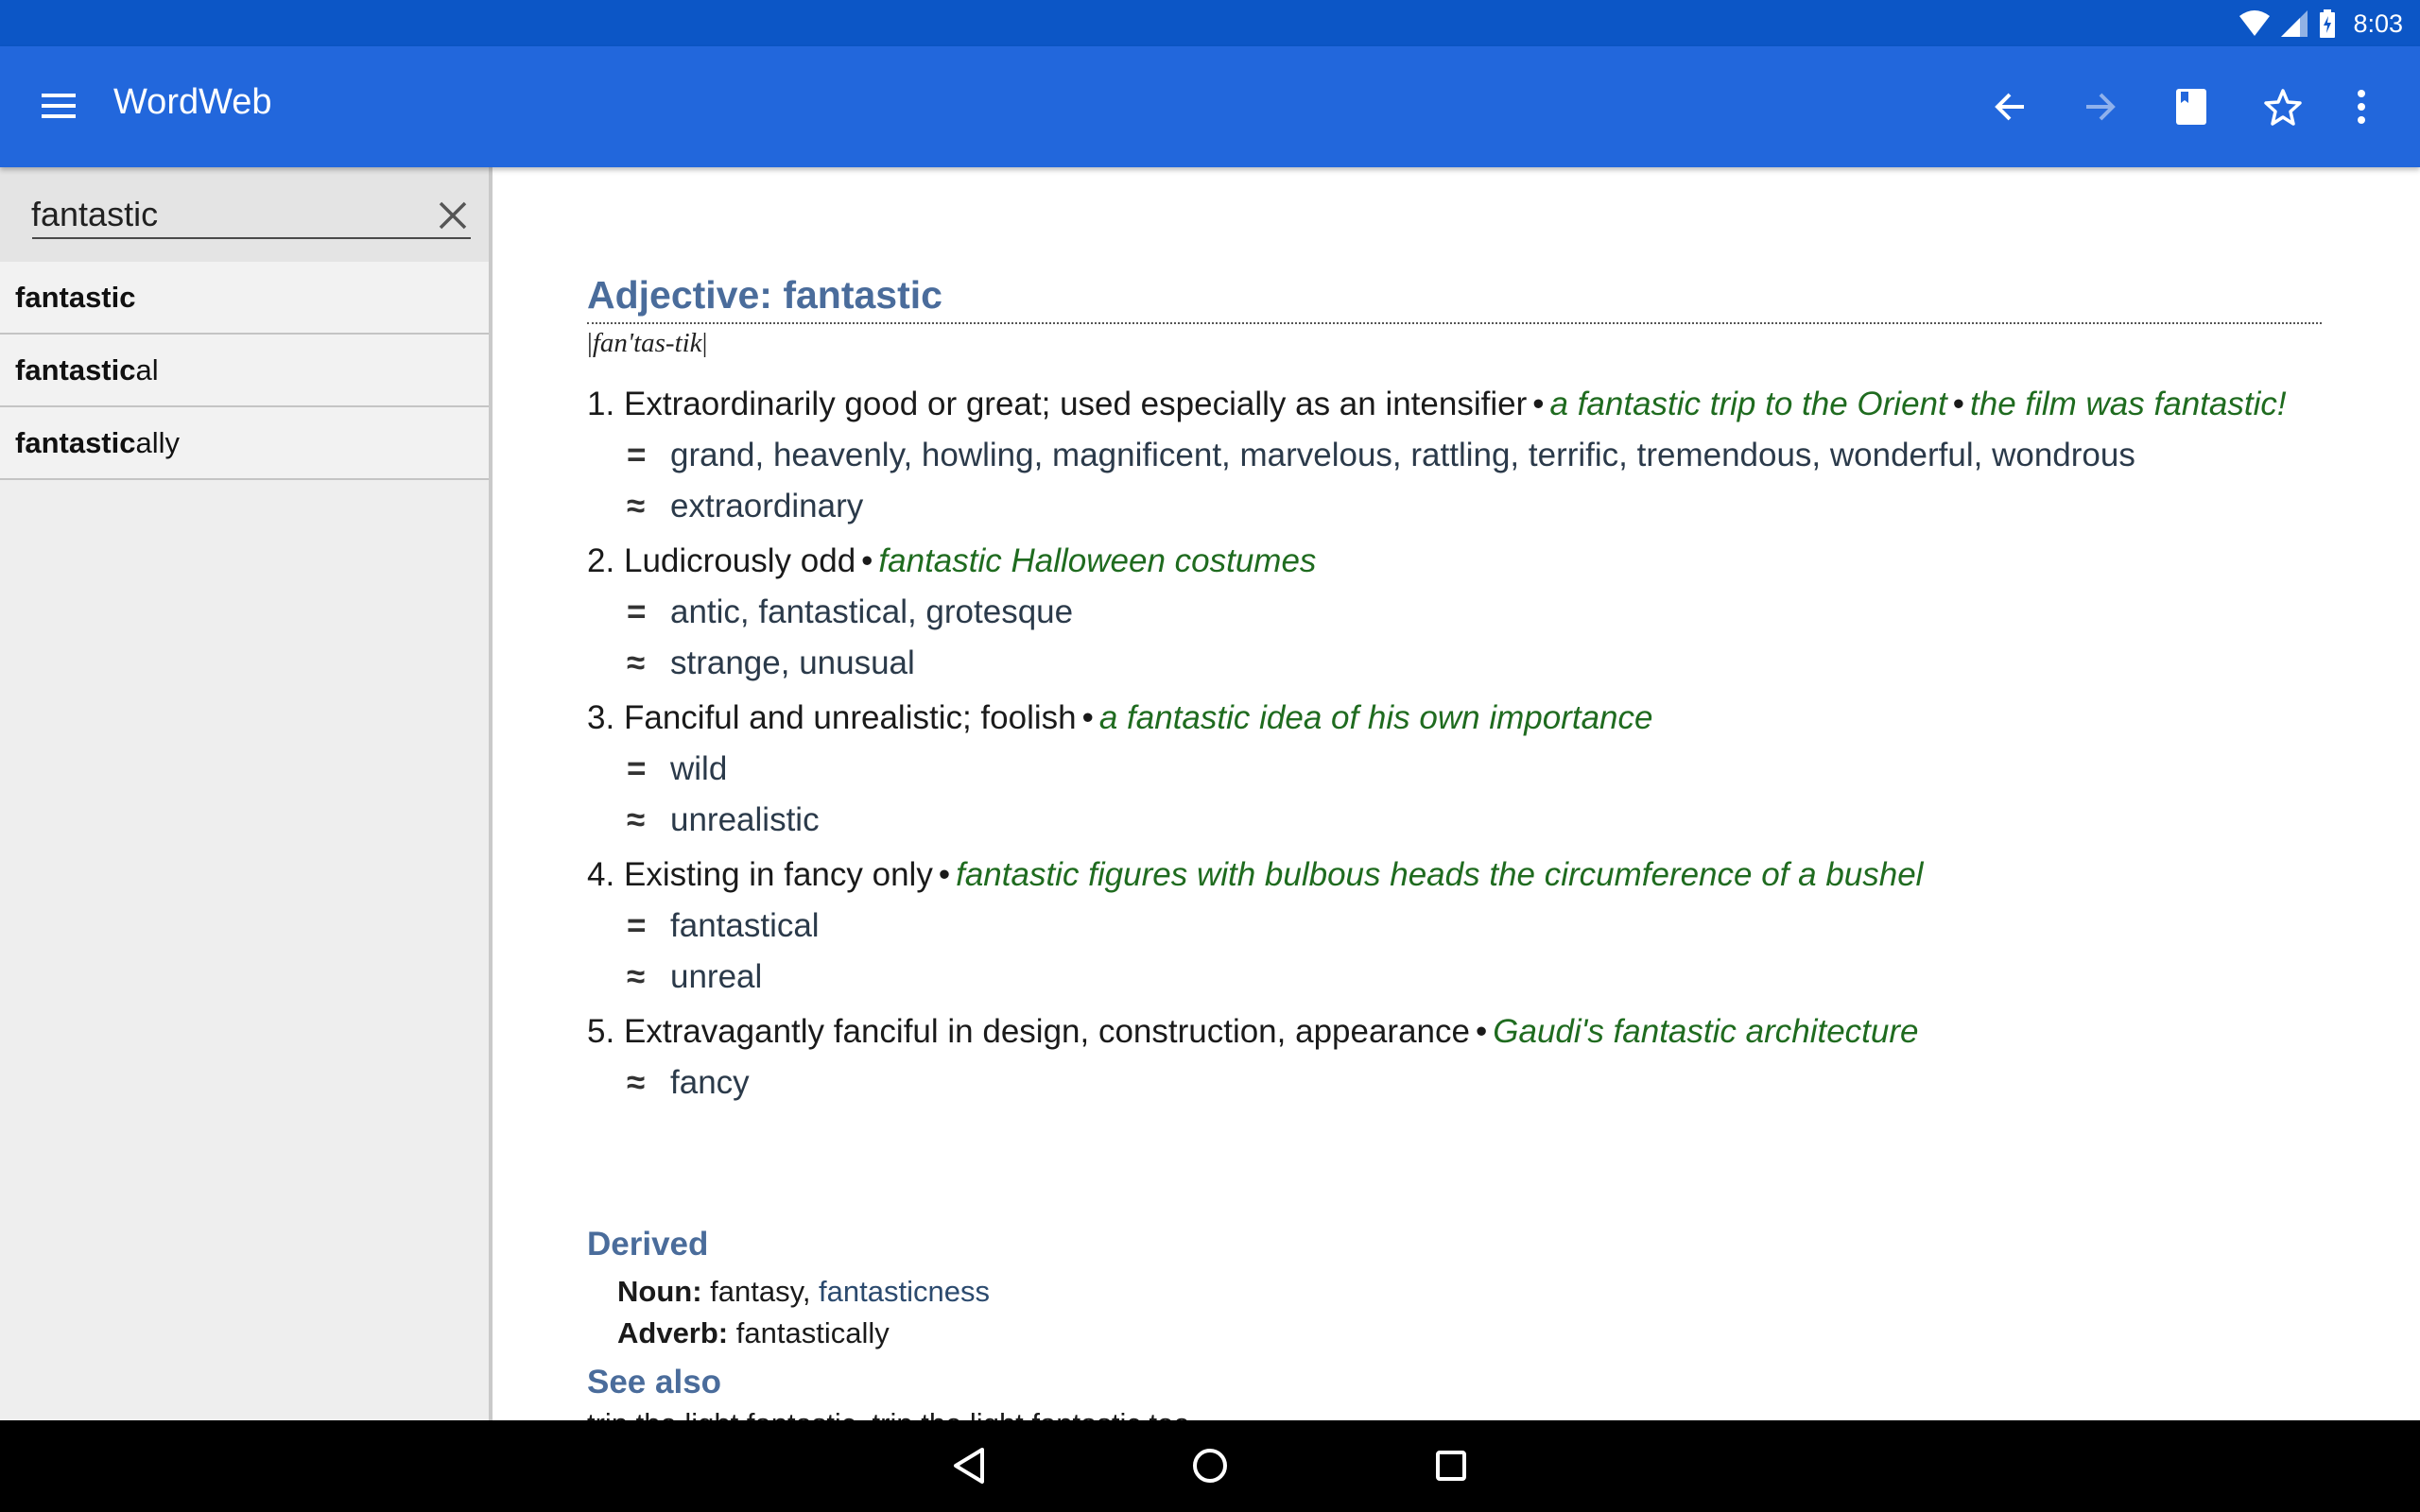 This screenshot has height=1512, width=2420. I want to click on sense-number: 3., so click(601, 717).